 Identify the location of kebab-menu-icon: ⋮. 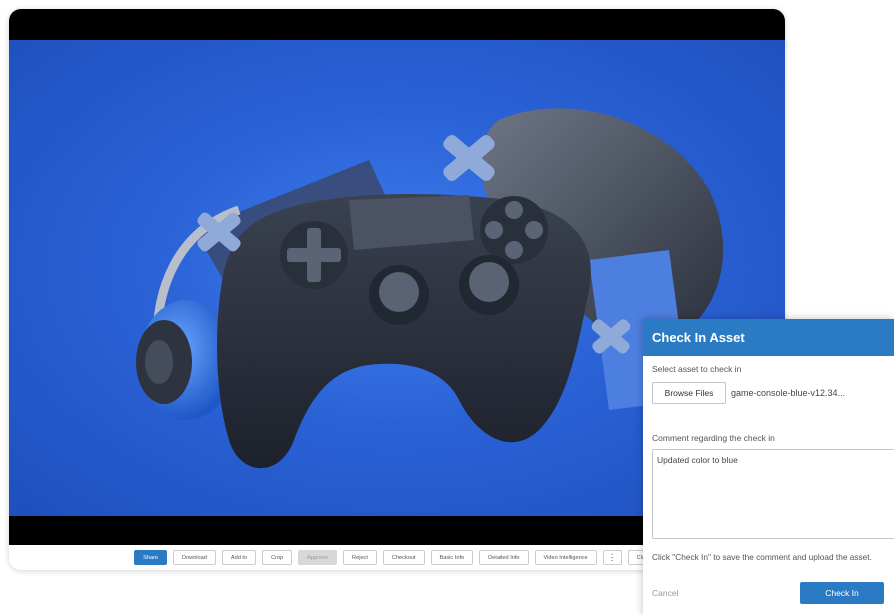
(612, 557).